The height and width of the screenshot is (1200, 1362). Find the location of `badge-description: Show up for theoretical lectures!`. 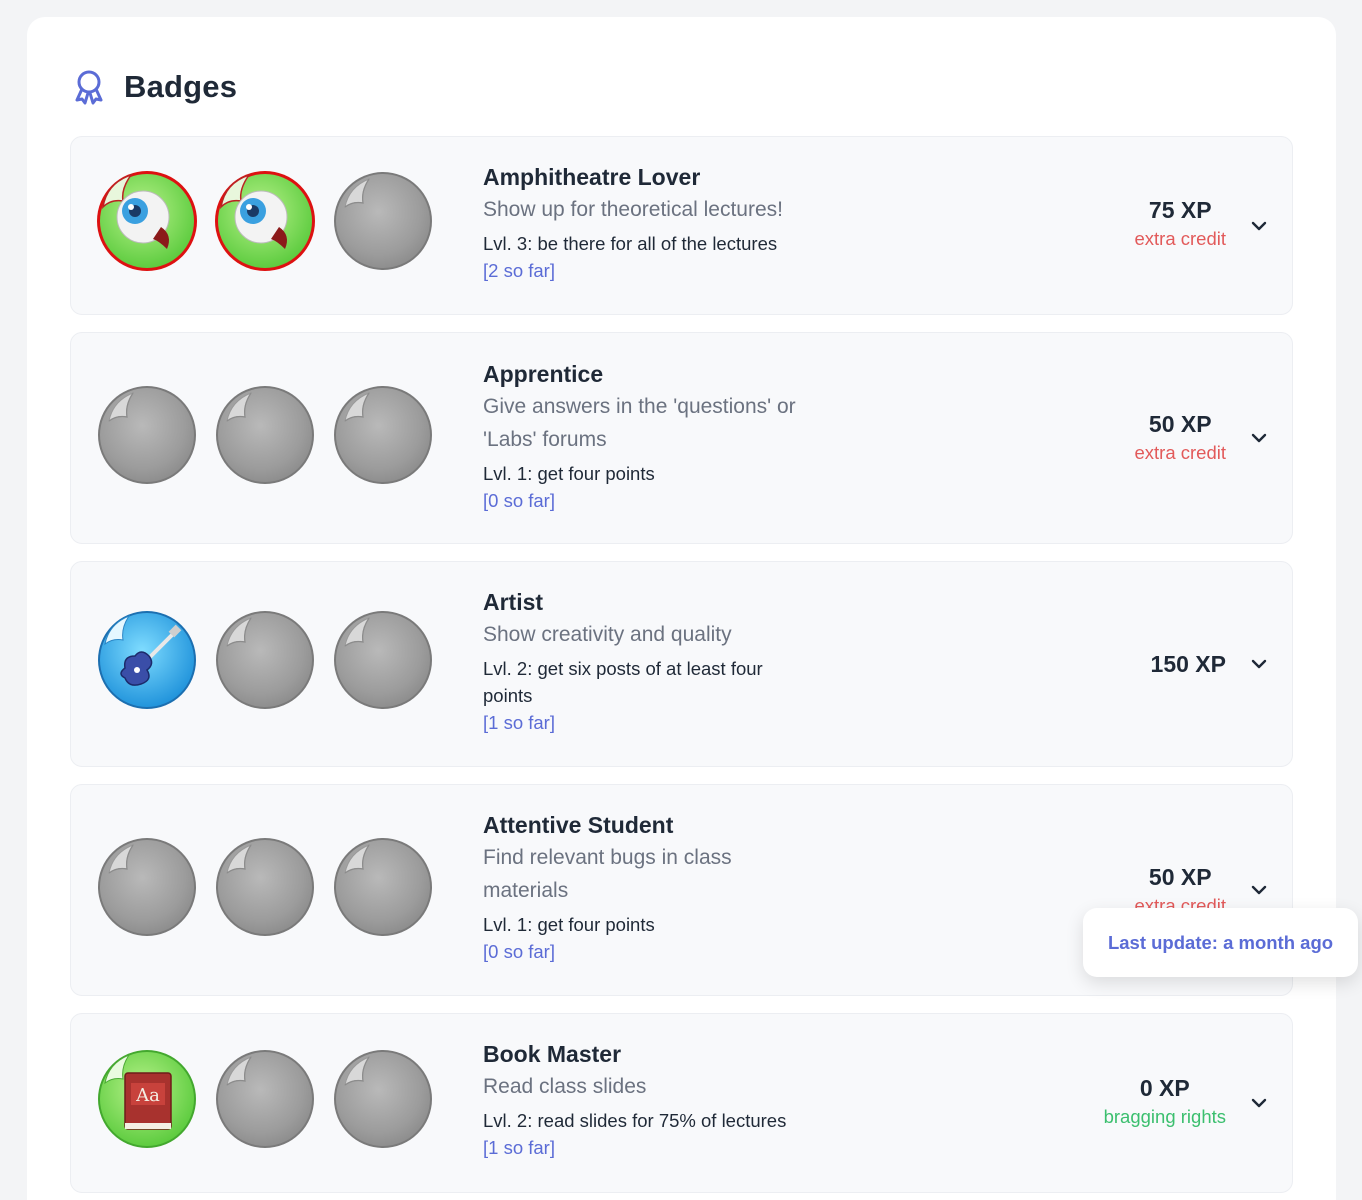

badge-description: Show up for theoretical lectures! is located at coordinates (633, 209).